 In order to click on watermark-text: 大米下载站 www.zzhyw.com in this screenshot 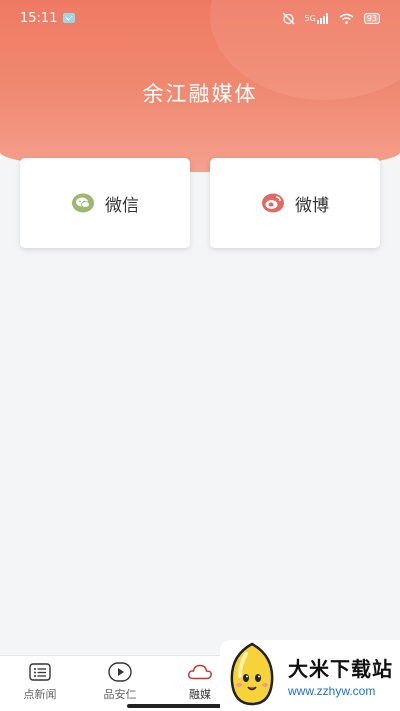, I will do `click(340, 675)`.